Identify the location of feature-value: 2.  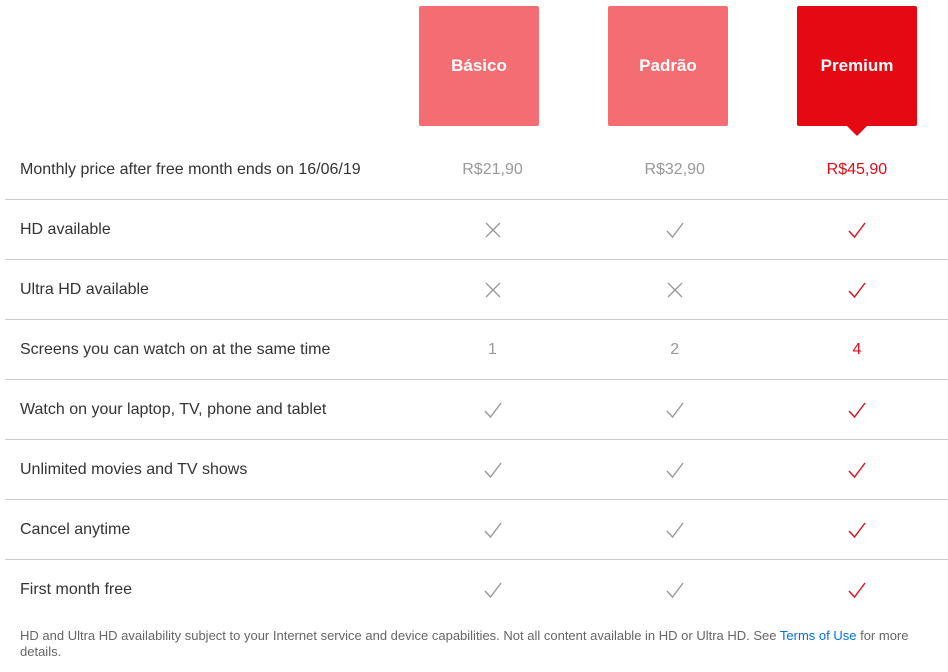
(674, 349).